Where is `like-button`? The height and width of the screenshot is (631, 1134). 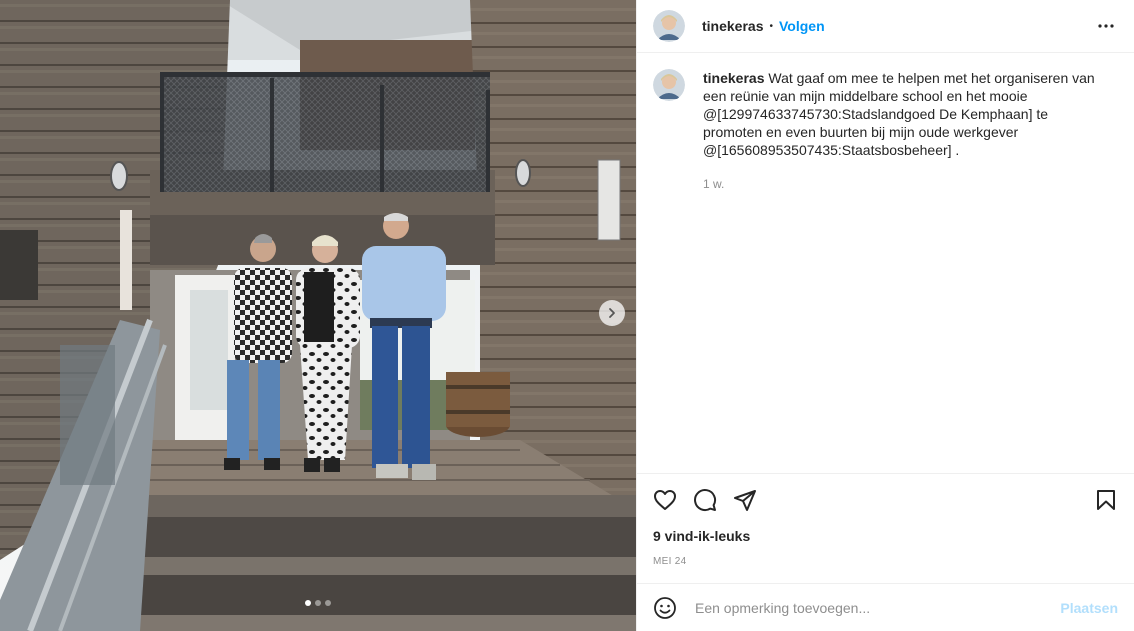
like-button is located at coordinates (665, 500).